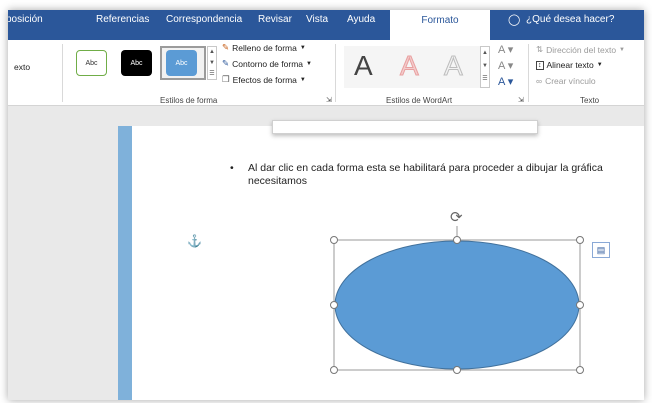  I want to click on tab-revisar: Revisar, so click(275, 19).